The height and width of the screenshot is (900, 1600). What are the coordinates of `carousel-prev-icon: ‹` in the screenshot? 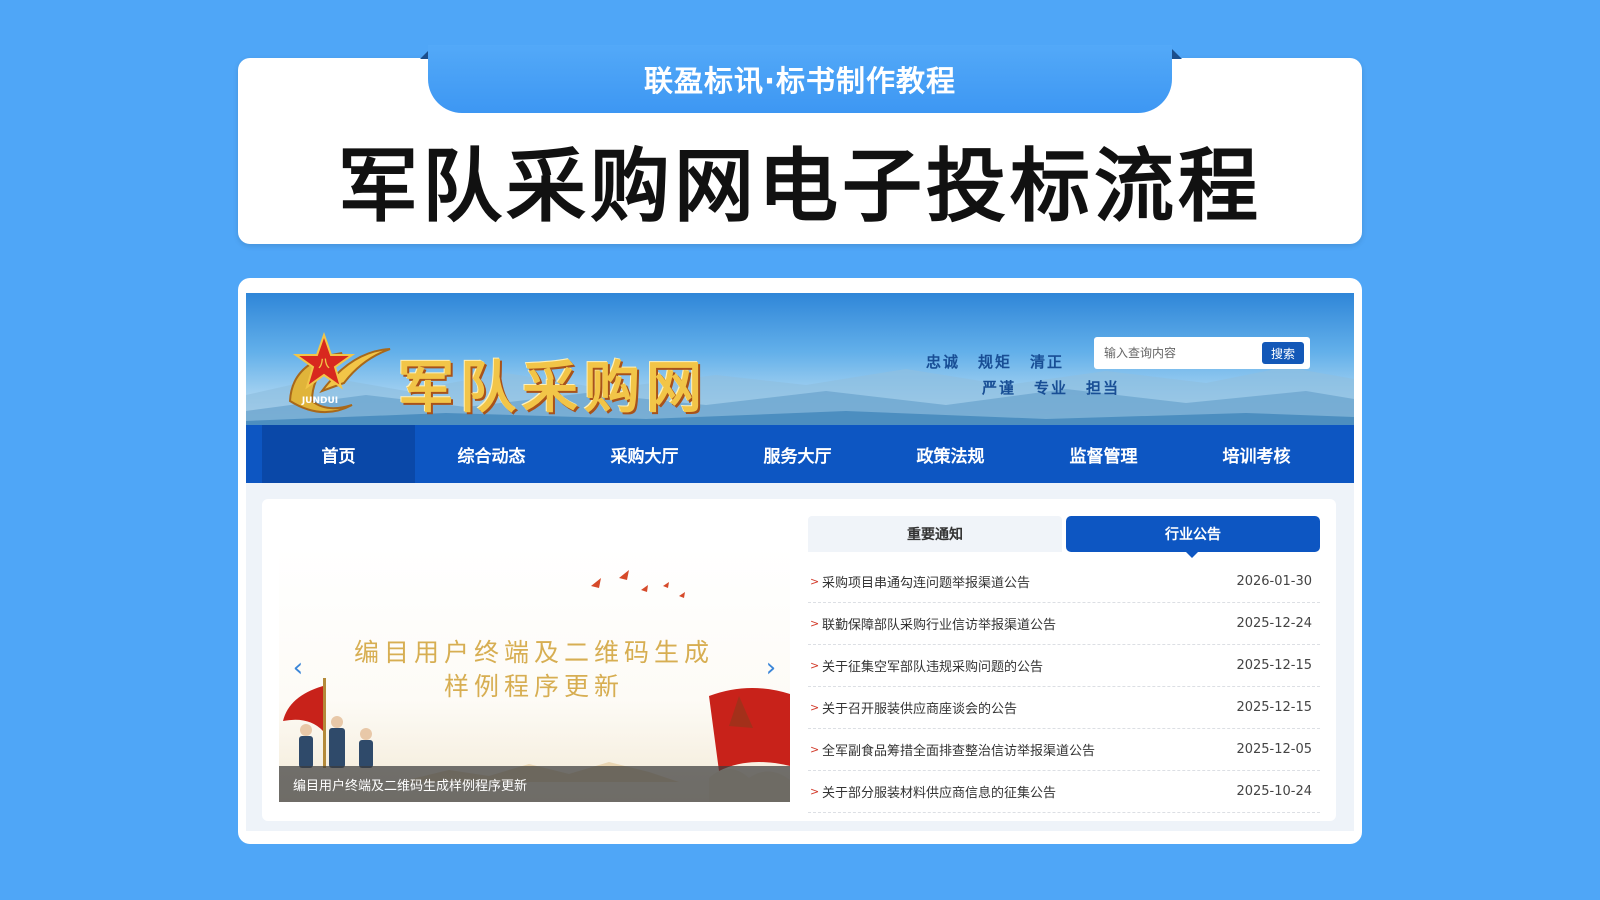 It's located at (298, 668).